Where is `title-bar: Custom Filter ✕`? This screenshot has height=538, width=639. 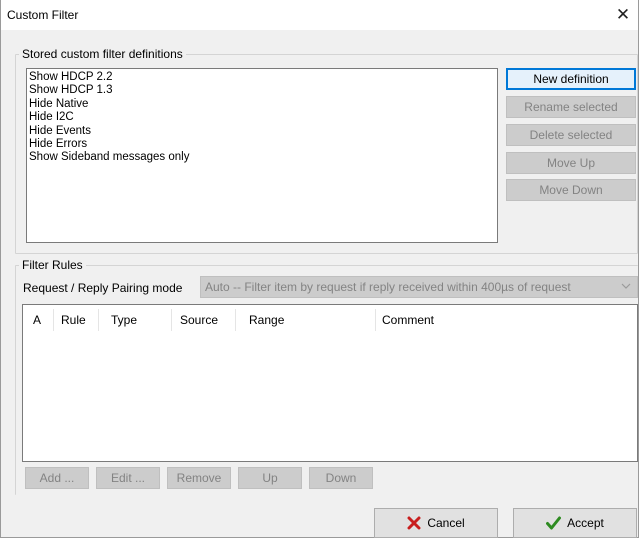
title-bar: Custom Filter ✕ is located at coordinates (319, 15).